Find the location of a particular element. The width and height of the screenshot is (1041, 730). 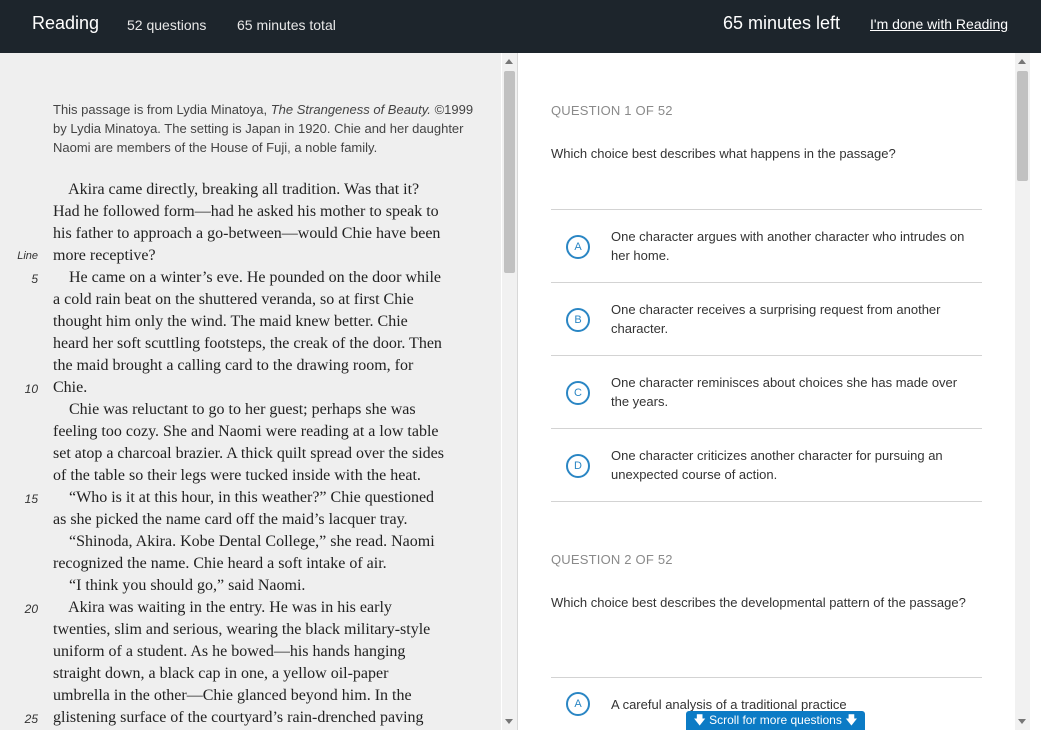

questions-scrollbar is located at coordinates (1022, 391).